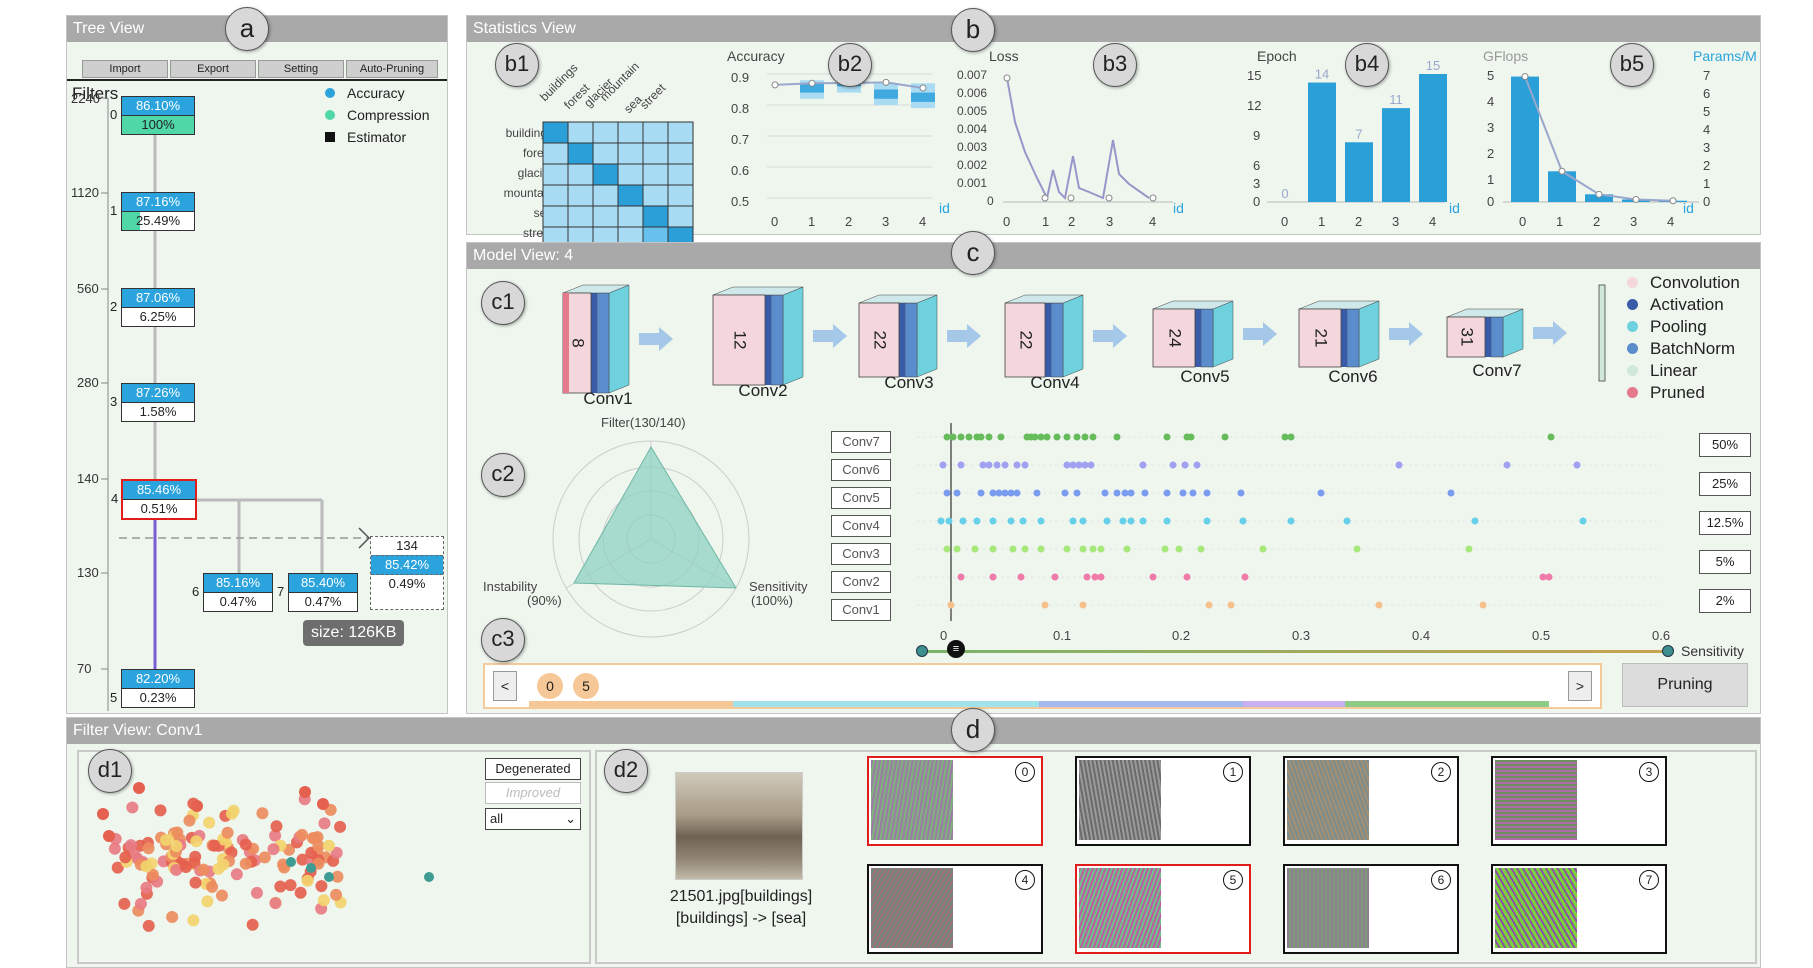 The height and width of the screenshot is (968, 1813). I want to click on legend-pruned: Pruned, so click(1666, 393).